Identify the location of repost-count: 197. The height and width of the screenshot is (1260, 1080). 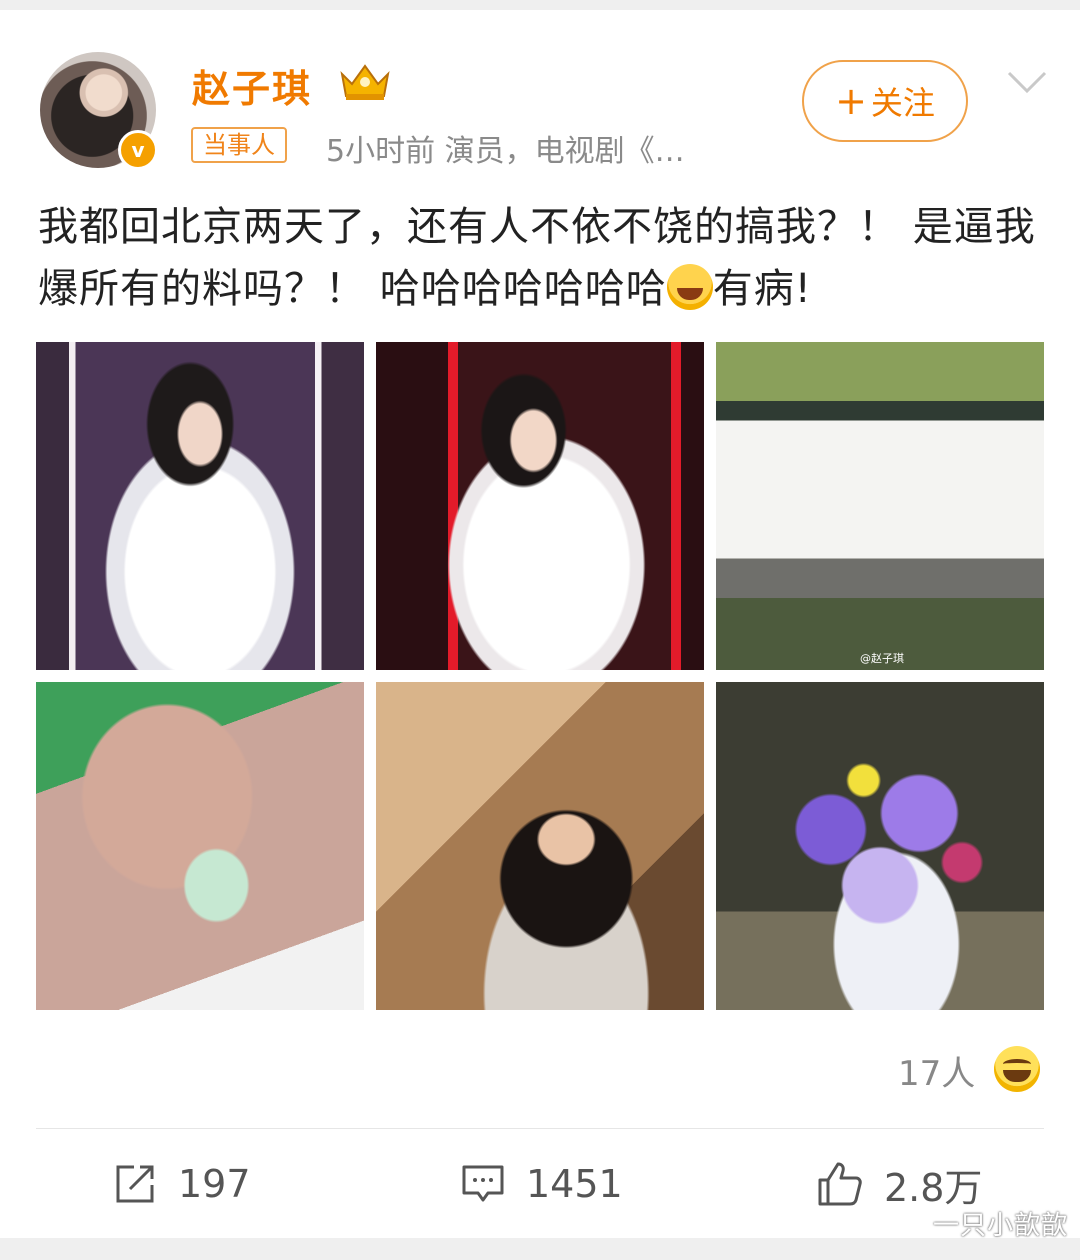
(214, 1184).